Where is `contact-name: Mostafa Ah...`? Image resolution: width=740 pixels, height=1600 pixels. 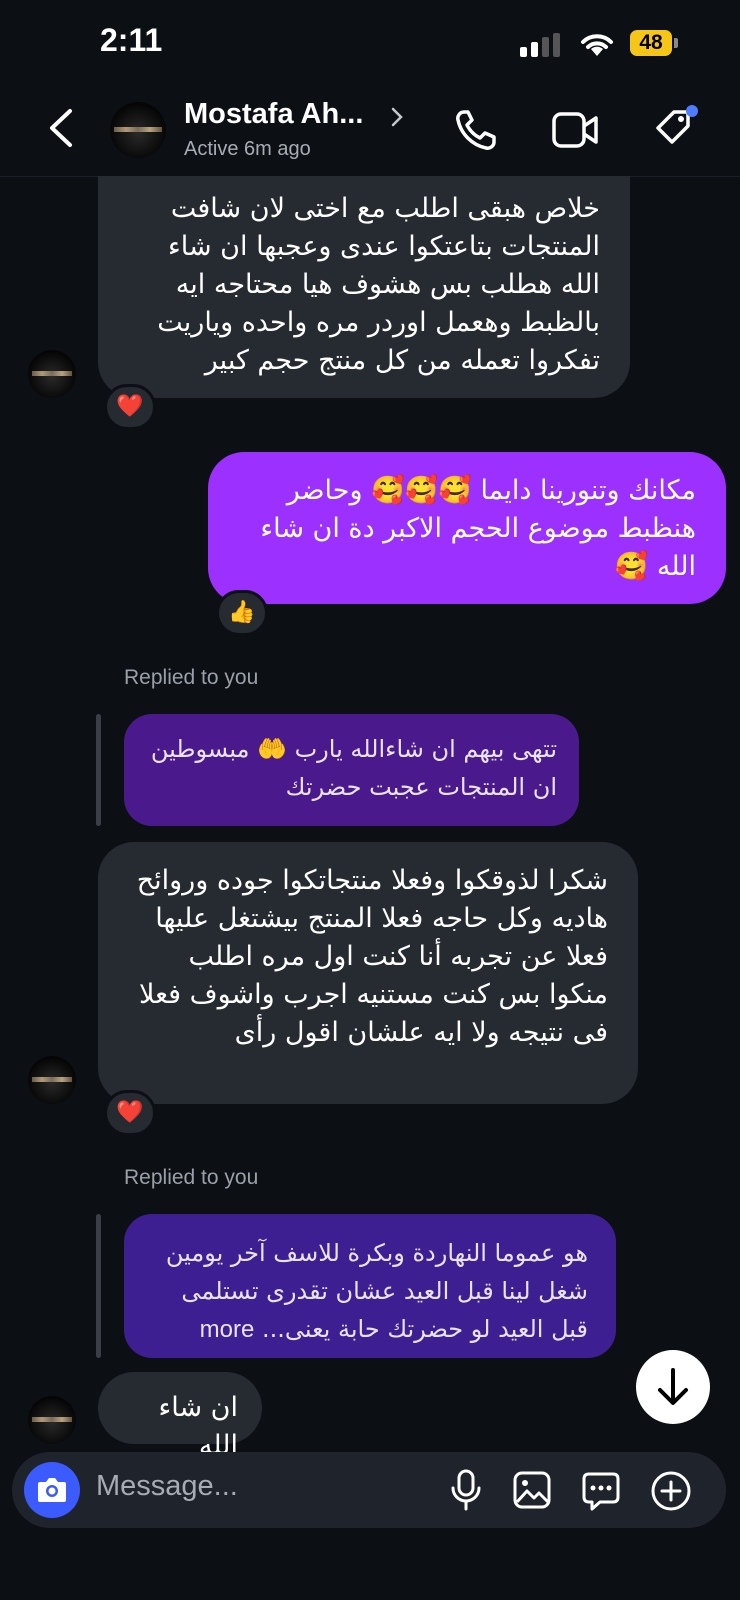
contact-name: Mostafa Ah... is located at coordinates (273, 114).